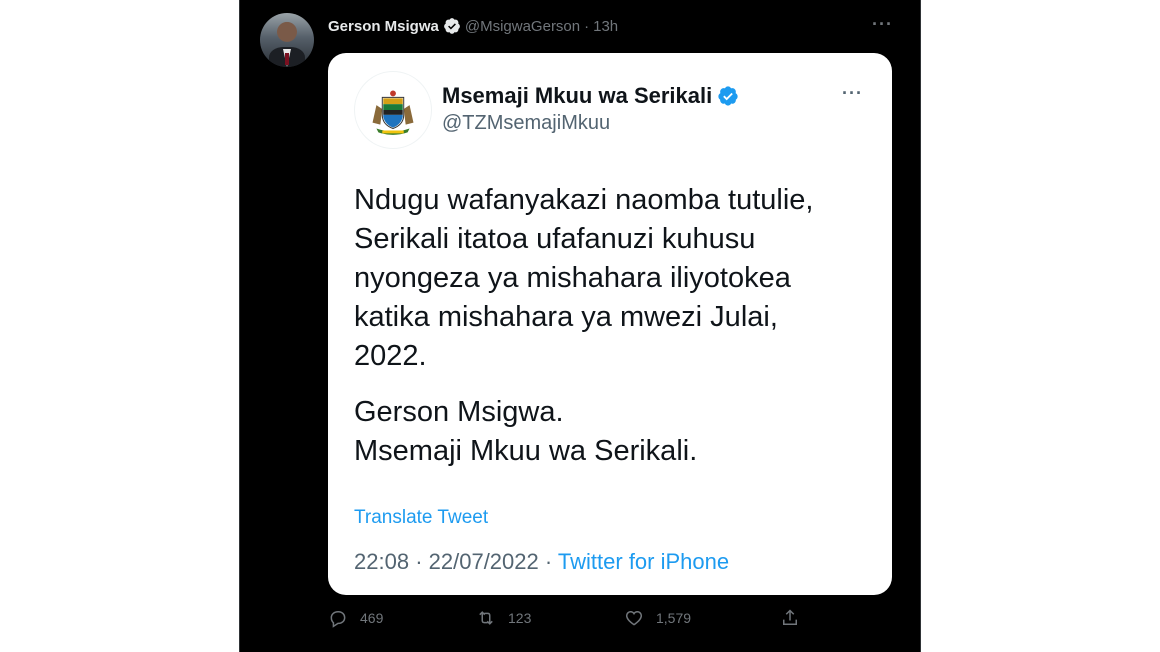 This screenshot has width=1160, height=652. What do you see at coordinates (572, 278) in the screenshot?
I see `text-line: nyongeza ya mishahara iliyotokea` at bounding box center [572, 278].